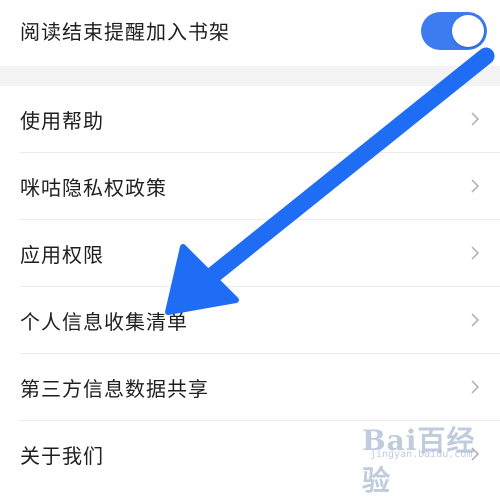 The width and height of the screenshot is (500, 499). Describe the element at coordinates (250, 186) in the screenshot. I see `settings-item-privacy-policy: 咪咕隐私权政策` at that location.